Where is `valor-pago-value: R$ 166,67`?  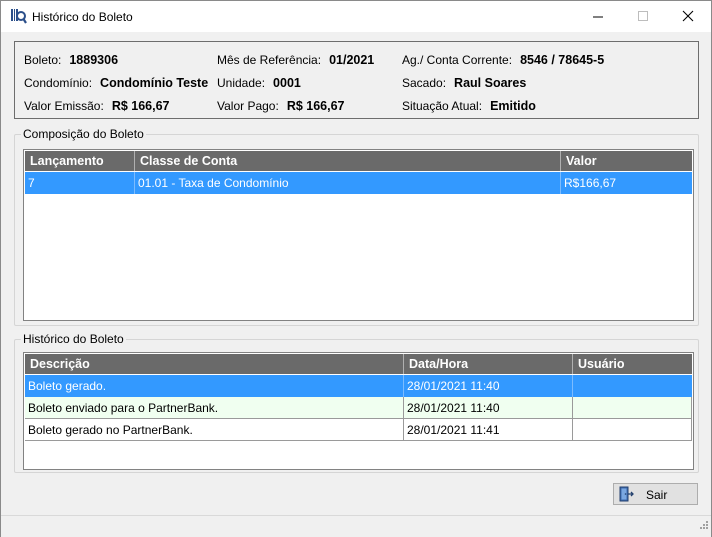 valor-pago-value: R$ 166,67 is located at coordinates (315, 106).